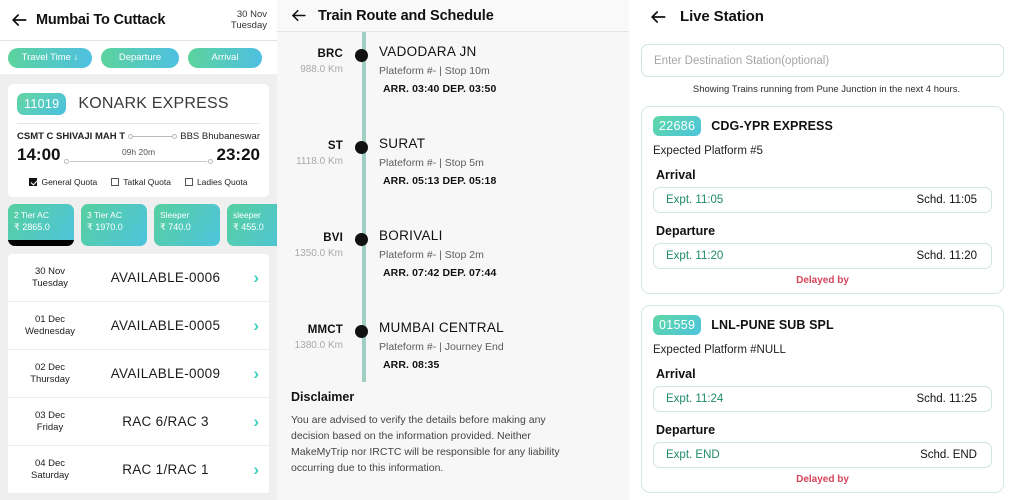 The width and height of the screenshot is (1024, 500). I want to click on stop-times: ARR. 08:35, so click(411, 365).